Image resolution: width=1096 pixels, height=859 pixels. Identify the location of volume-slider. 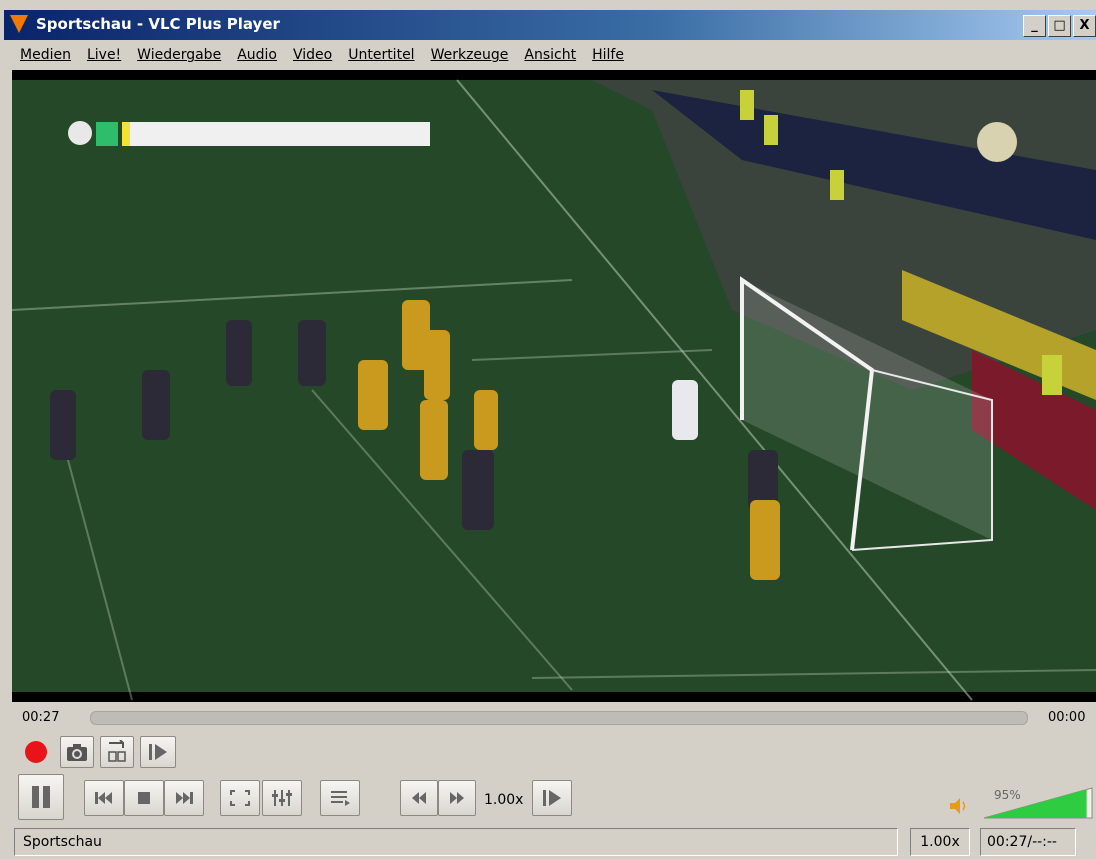
(1038, 803).